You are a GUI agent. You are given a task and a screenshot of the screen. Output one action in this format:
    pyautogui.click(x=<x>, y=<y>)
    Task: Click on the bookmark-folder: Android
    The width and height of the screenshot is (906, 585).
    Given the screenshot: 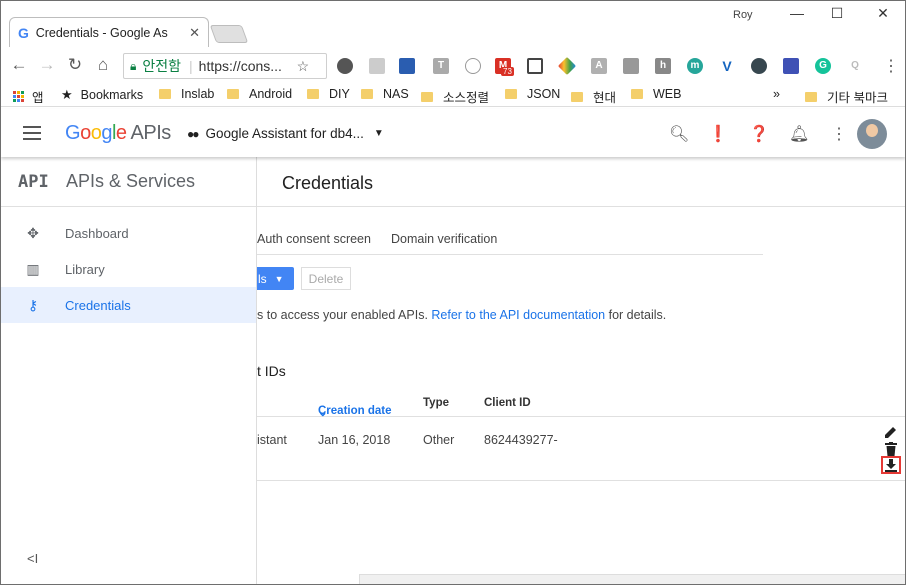 What is the action you would take?
    pyautogui.click(x=259, y=94)
    